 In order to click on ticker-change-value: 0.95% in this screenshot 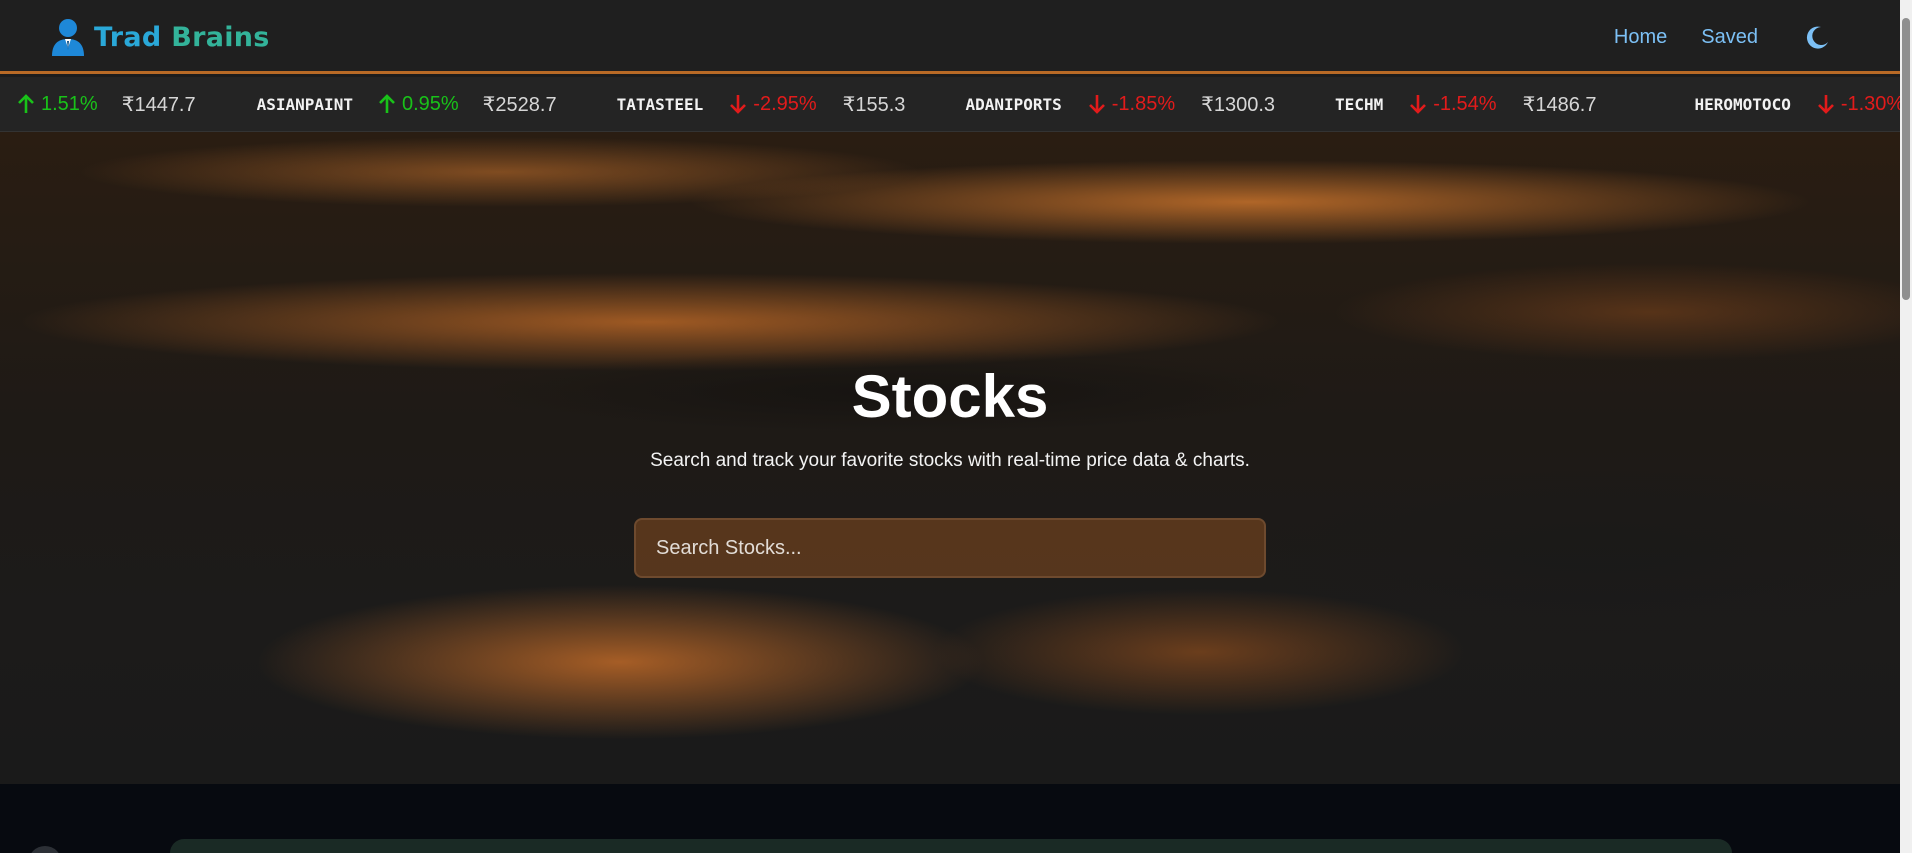, I will do `click(430, 103)`.